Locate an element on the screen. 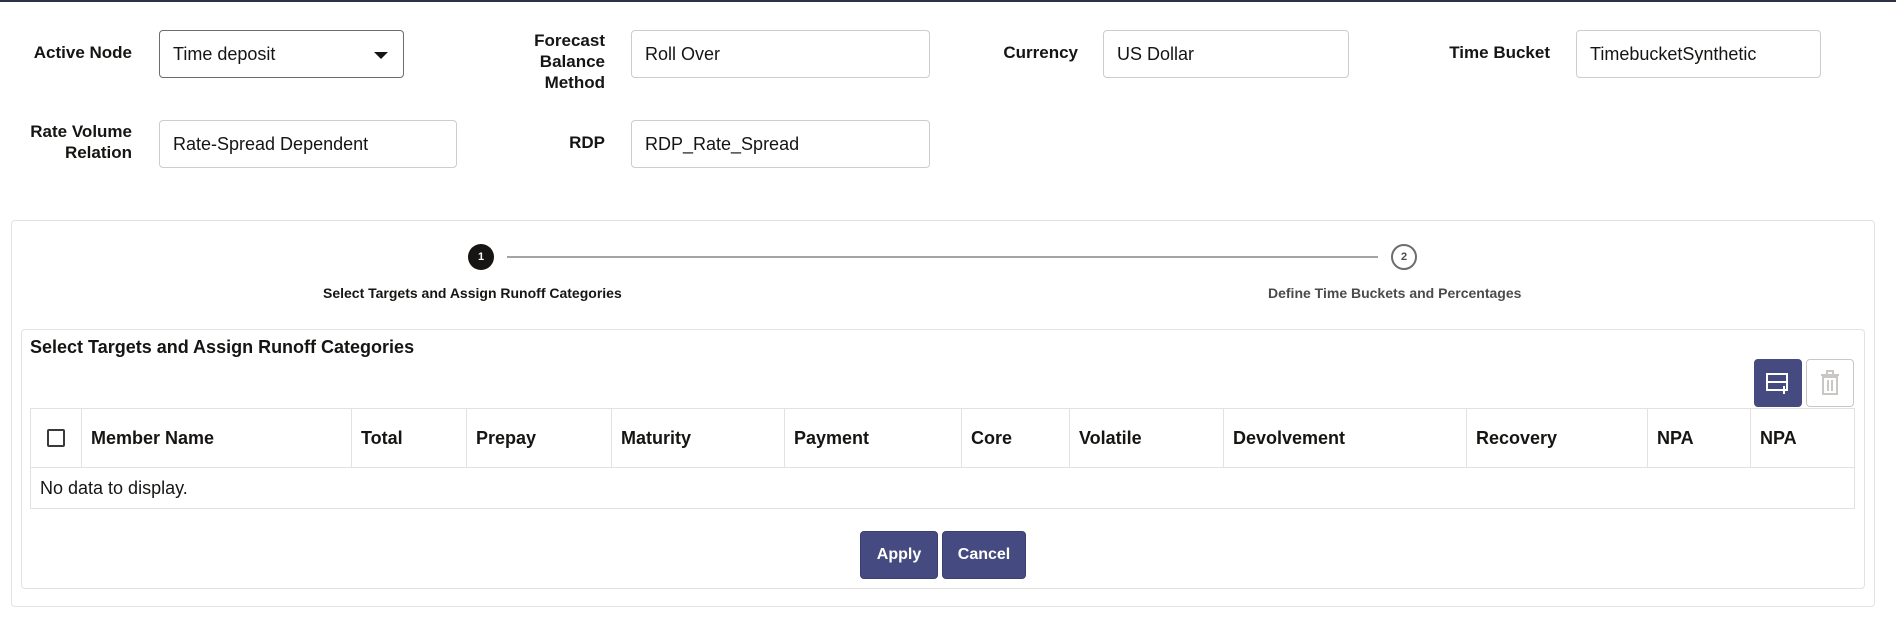  forecast-label-line1: Forecast is located at coordinates (569, 40).